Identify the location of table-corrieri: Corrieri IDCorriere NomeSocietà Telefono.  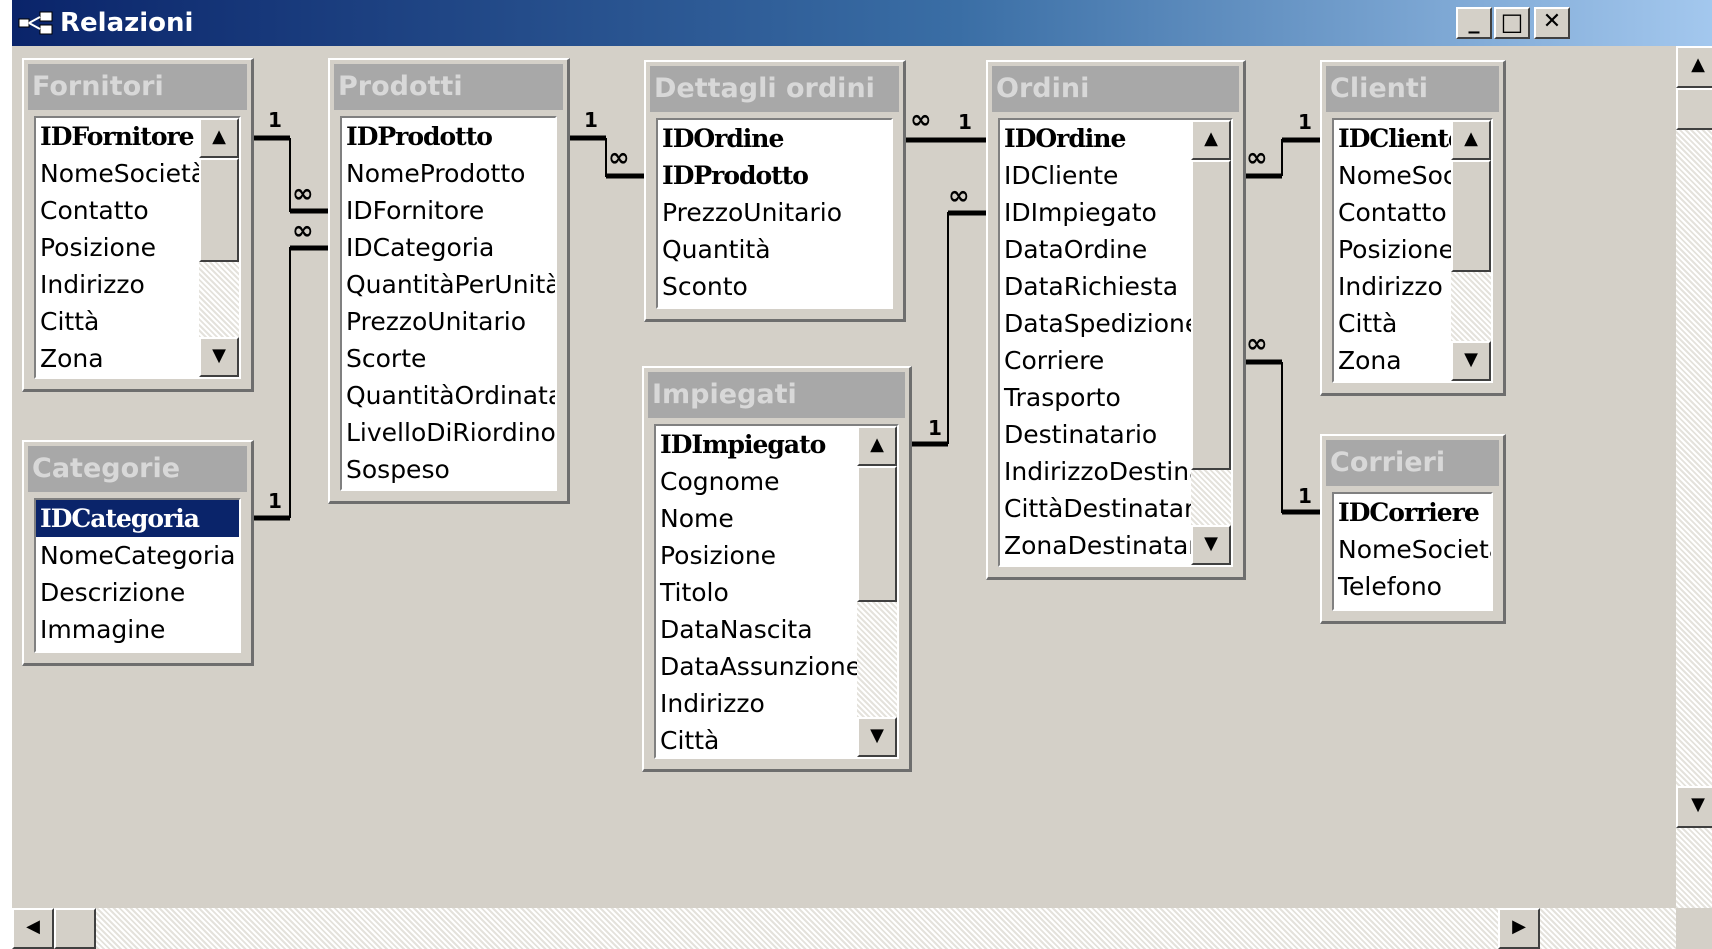
(1413, 529).